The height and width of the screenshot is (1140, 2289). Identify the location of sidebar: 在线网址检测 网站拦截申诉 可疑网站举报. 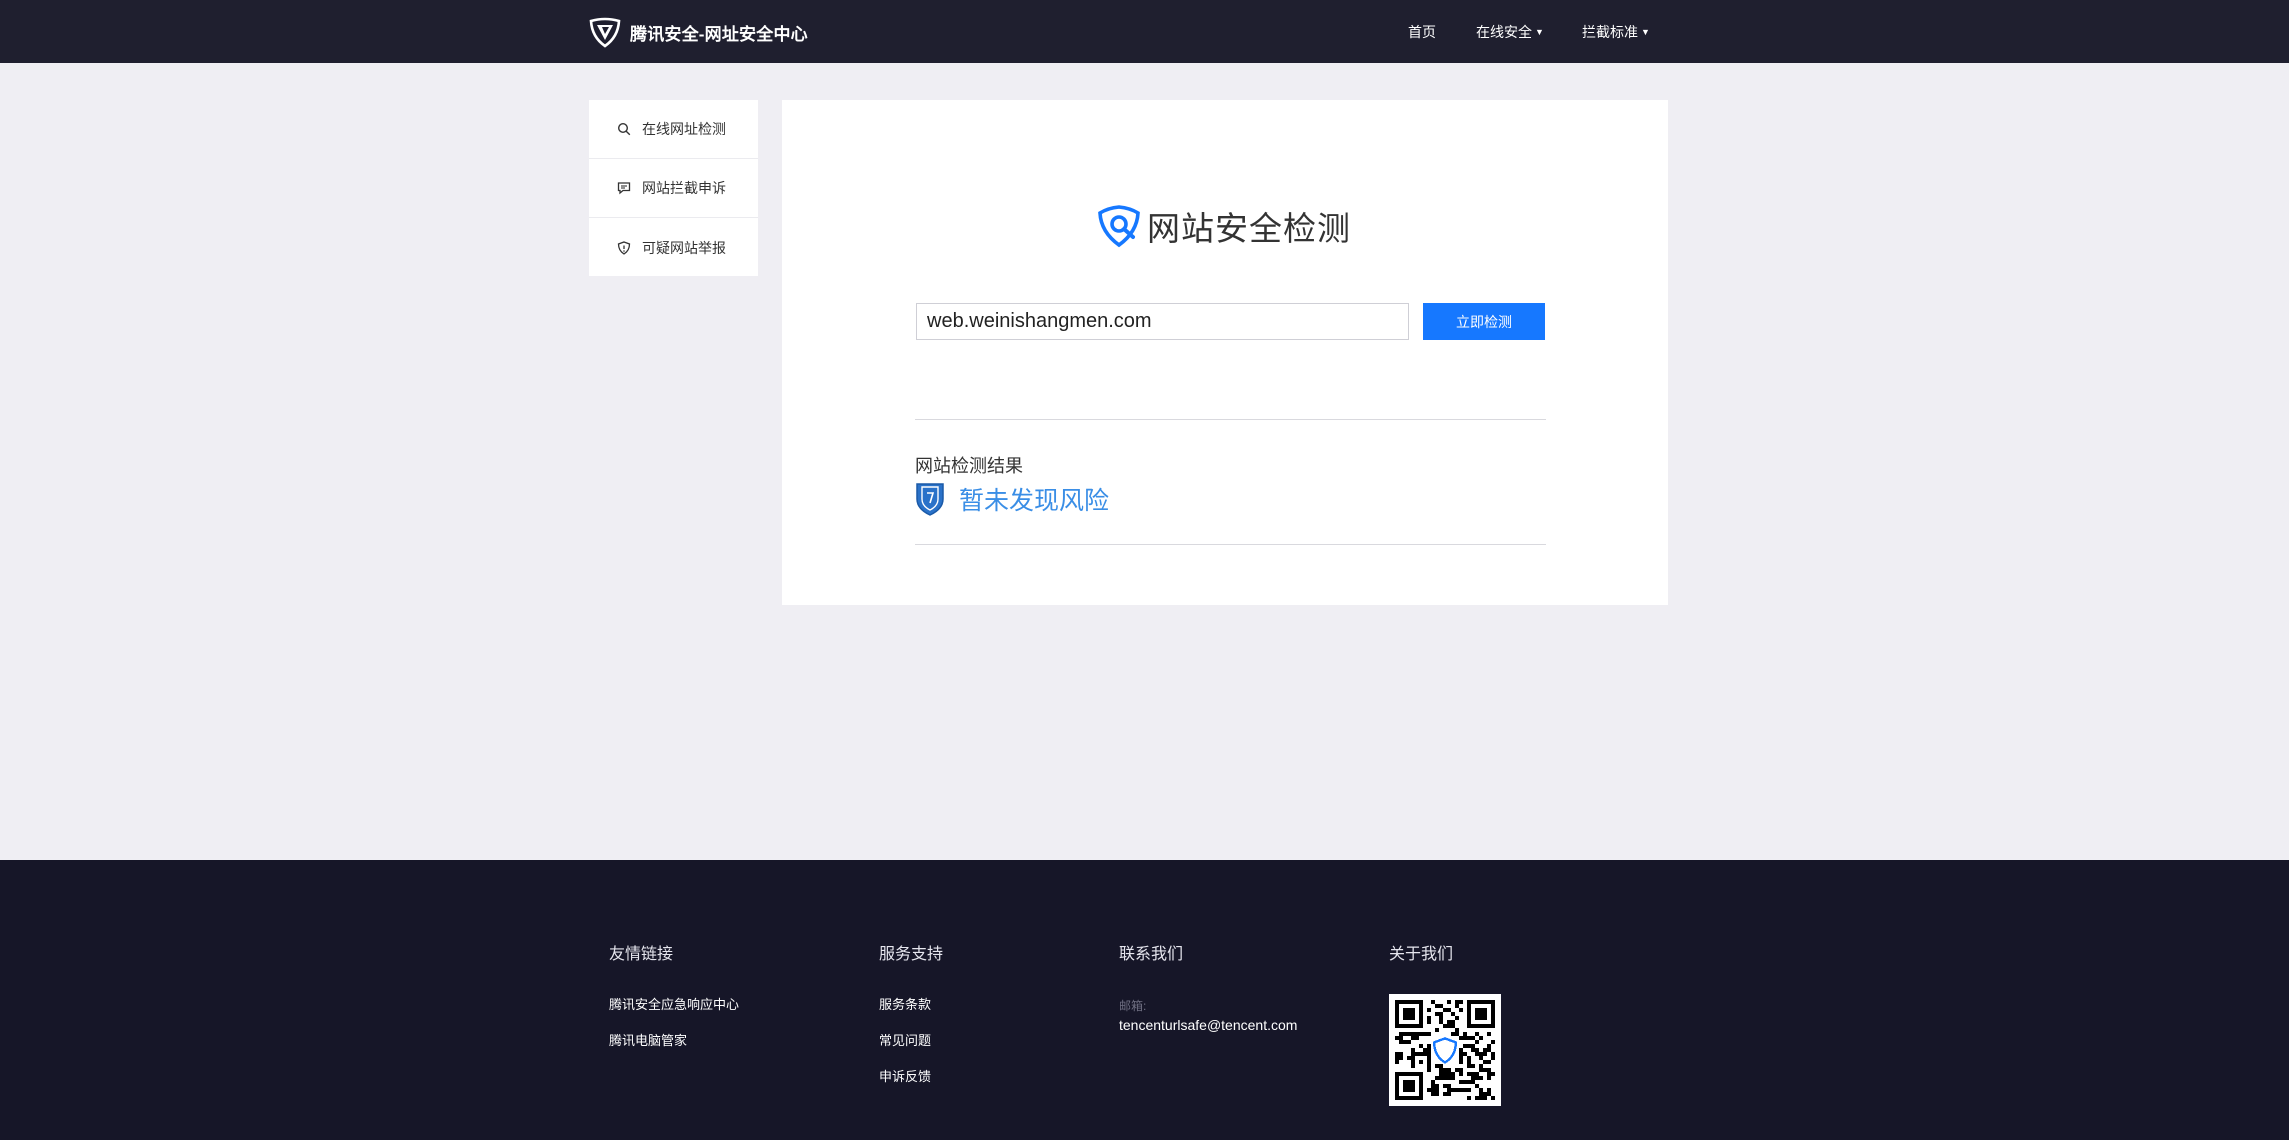
(673, 188).